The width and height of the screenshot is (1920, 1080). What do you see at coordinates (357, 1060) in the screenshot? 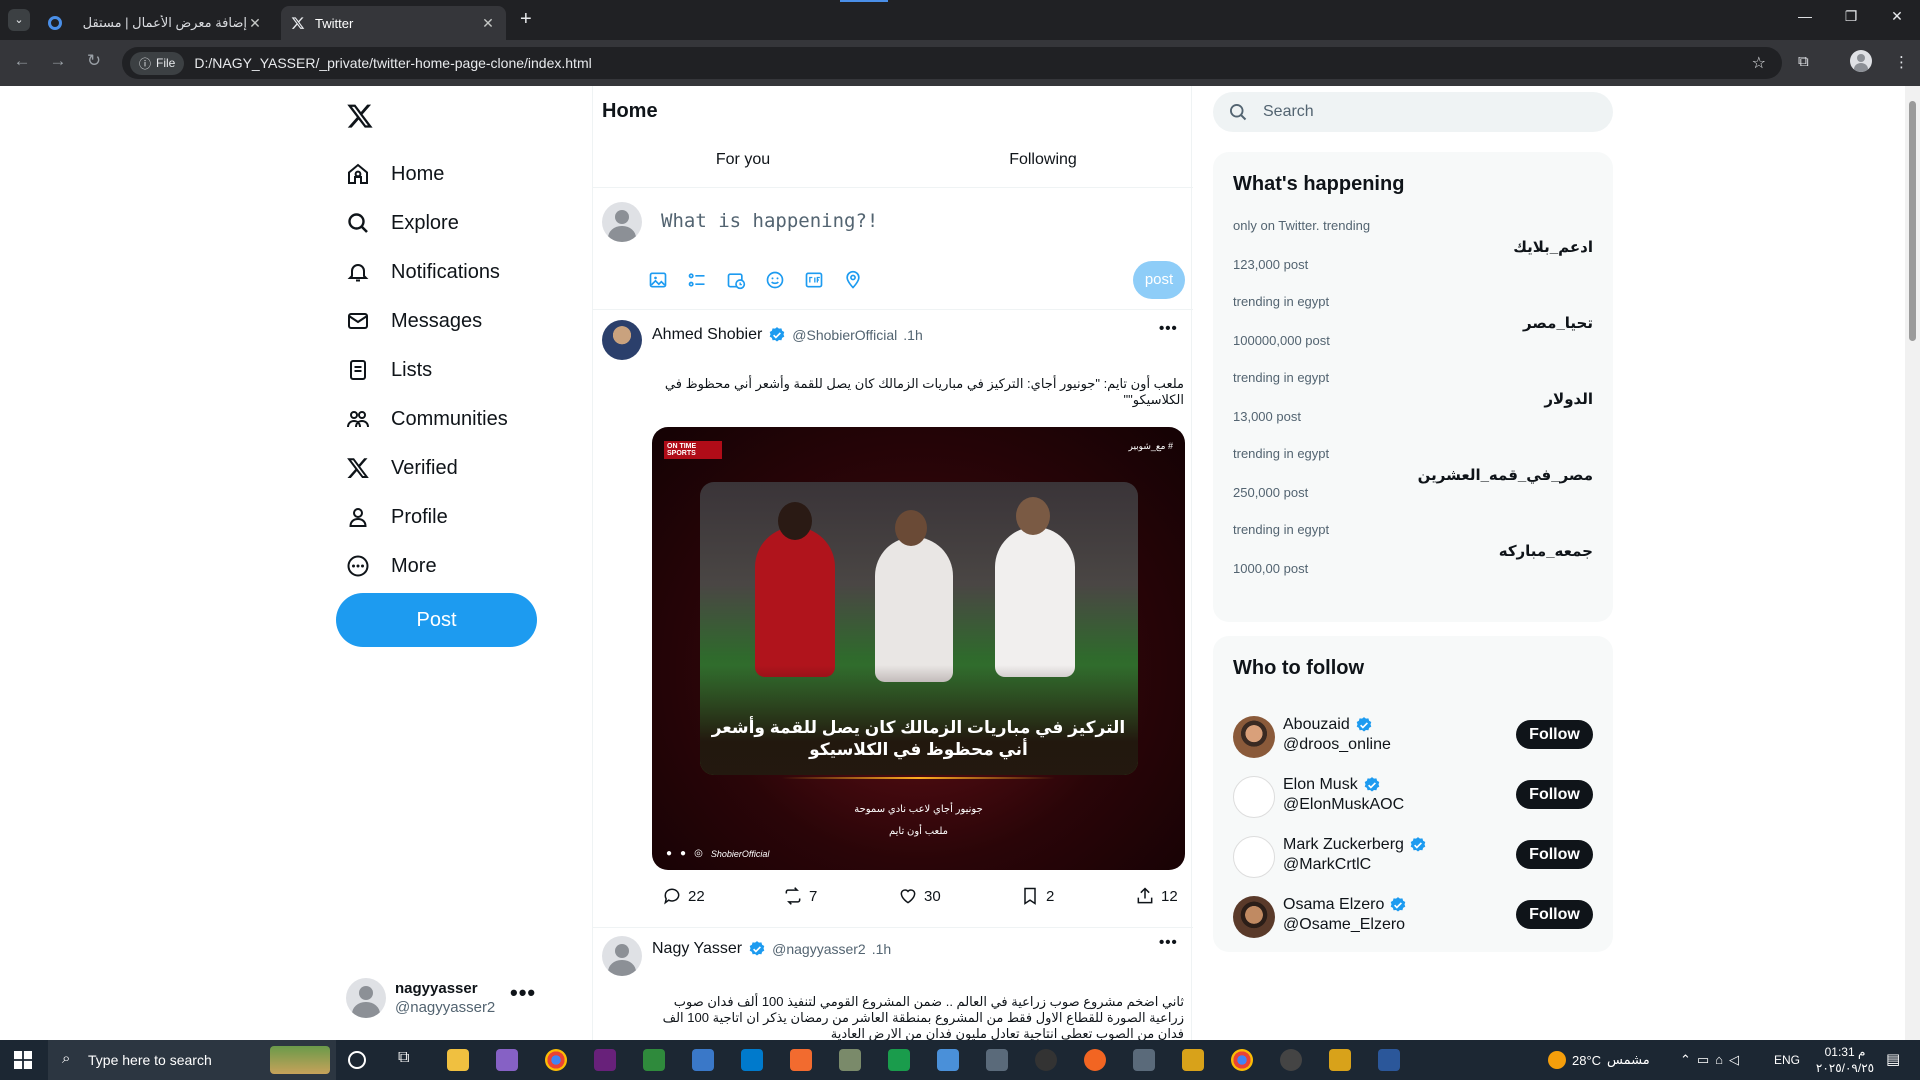
I see `cortana-icon` at bounding box center [357, 1060].